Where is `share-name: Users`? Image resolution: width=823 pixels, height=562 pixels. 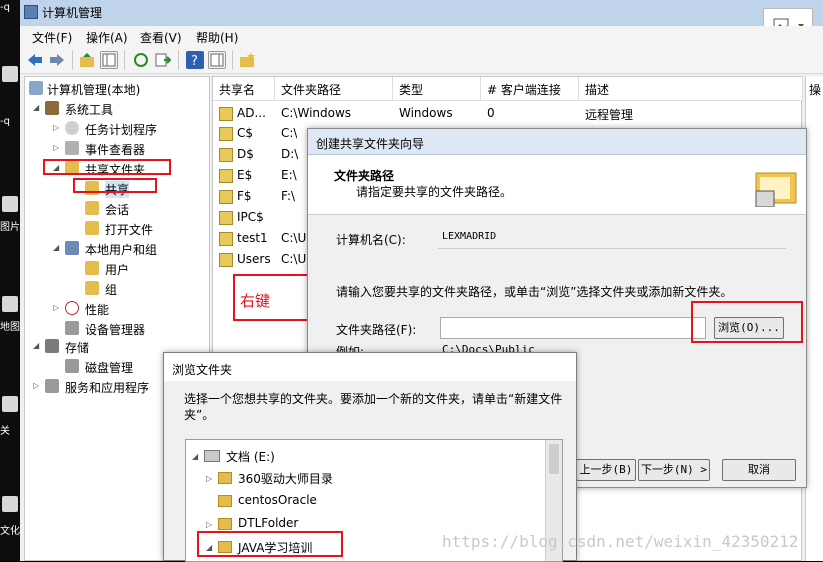 share-name: Users is located at coordinates (254, 259).